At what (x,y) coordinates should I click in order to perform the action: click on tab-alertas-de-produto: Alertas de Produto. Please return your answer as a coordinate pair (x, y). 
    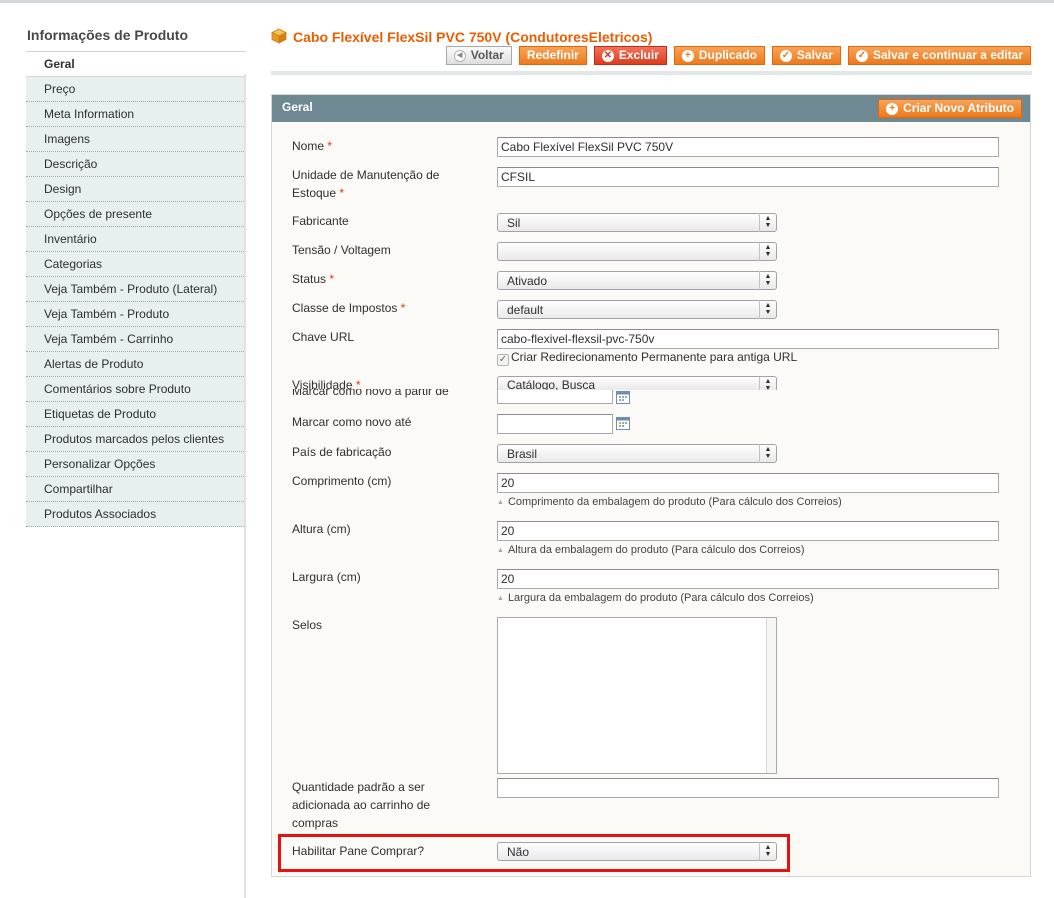
    Looking at the image, I should click on (136, 364).